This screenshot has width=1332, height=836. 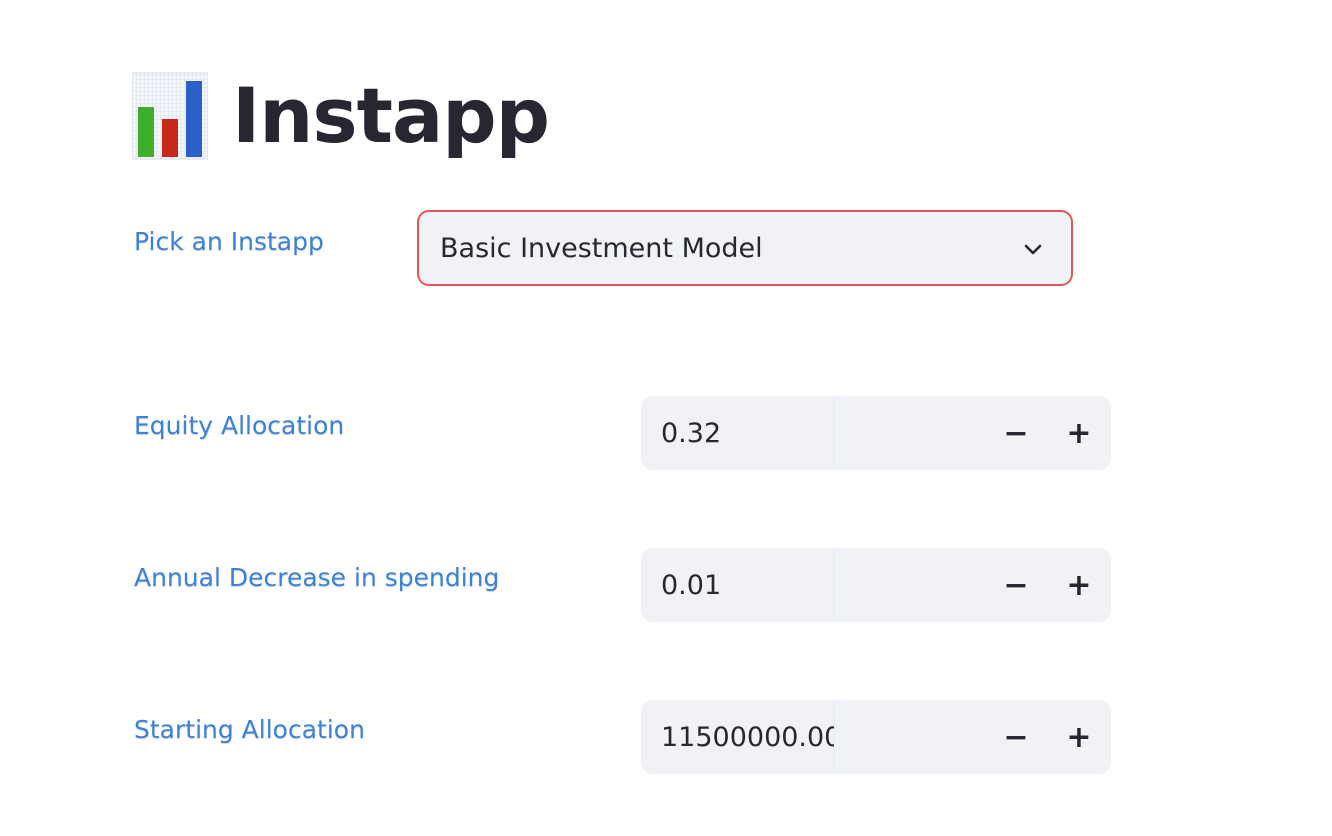 What do you see at coordinates (876, 585) in the screenshot?
I see `annual-decrease-input: 0.01 − +` at bounding box center [876, 585].